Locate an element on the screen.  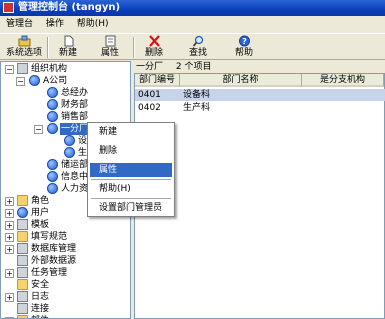
title-bar: 管理控制台 (tangyn) is located at coordinates (192, 8).